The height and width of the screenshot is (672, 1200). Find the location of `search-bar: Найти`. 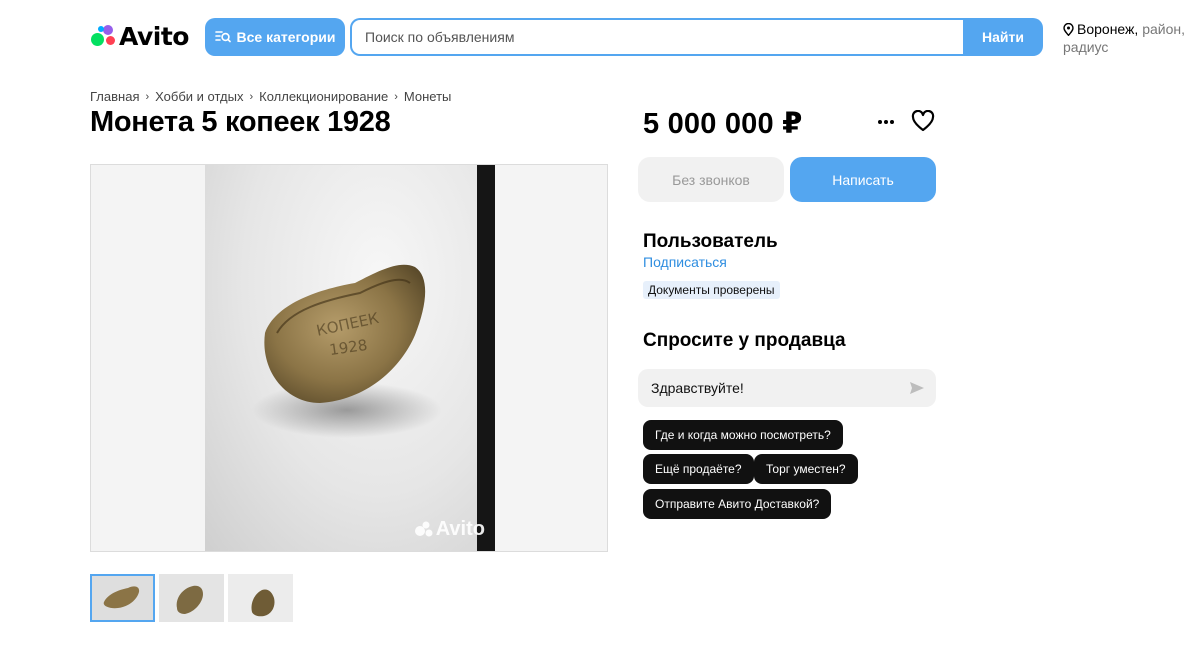

search-bar: Найти is located at coordinates (696, 37).